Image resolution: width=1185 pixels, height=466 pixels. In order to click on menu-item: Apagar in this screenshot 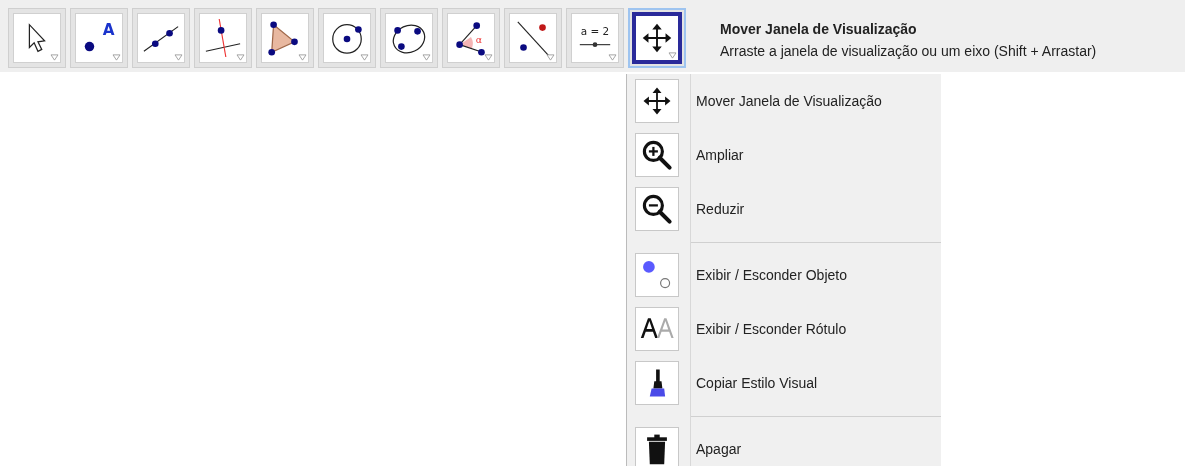, I will do `click(784, 444)`.